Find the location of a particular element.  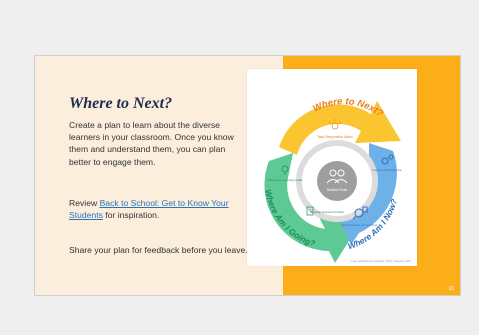

page-number: 16 is located at coordinates (451, 289).